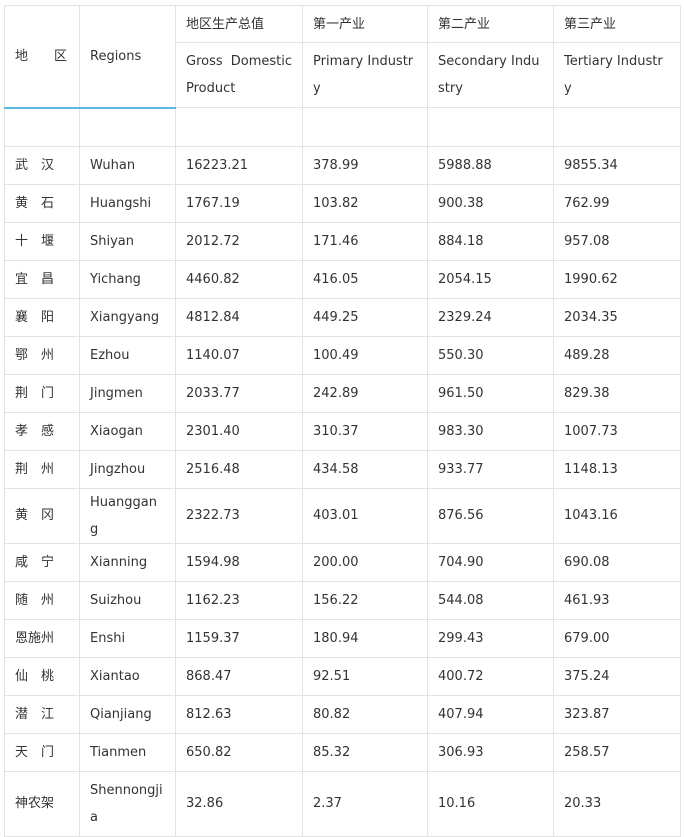 The image size is (685, 837). Describe the element at coordinates (490, 562) in the screenshot. I see `secondary-cell: 704.90` at that location.